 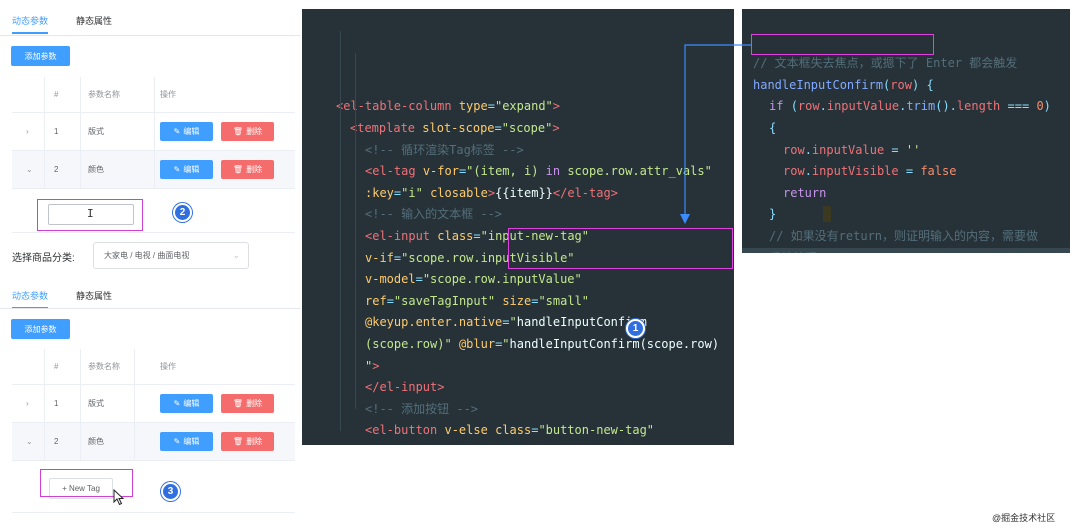 What do you see at coordinates (1018, 106) in the screenshot?
I see `code-token: ===` at bounding box center [1018, 106].